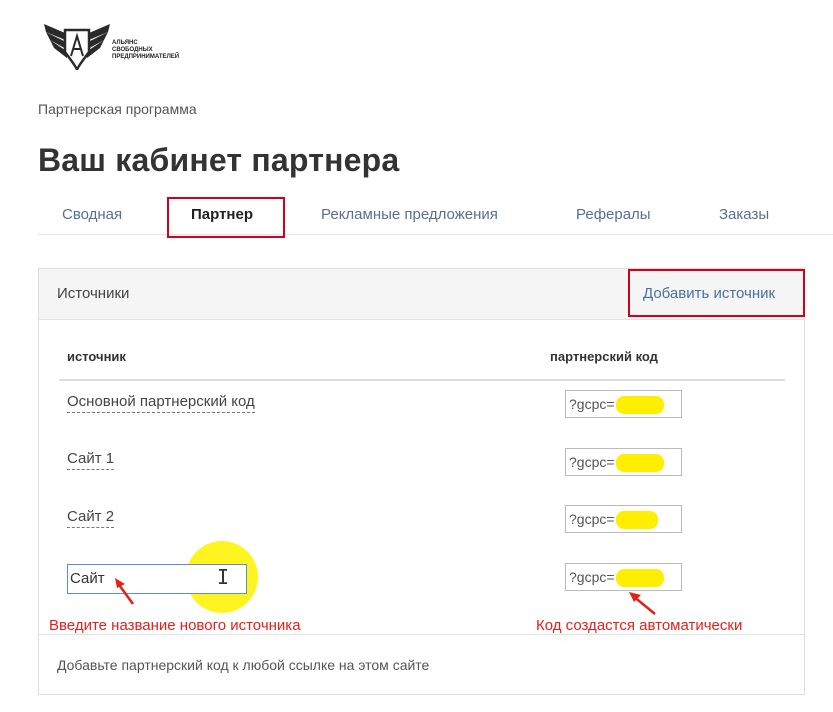  Describe the element at coordinates (96, 356) in the screenshot. I see `column-header-source: источник` at that location.